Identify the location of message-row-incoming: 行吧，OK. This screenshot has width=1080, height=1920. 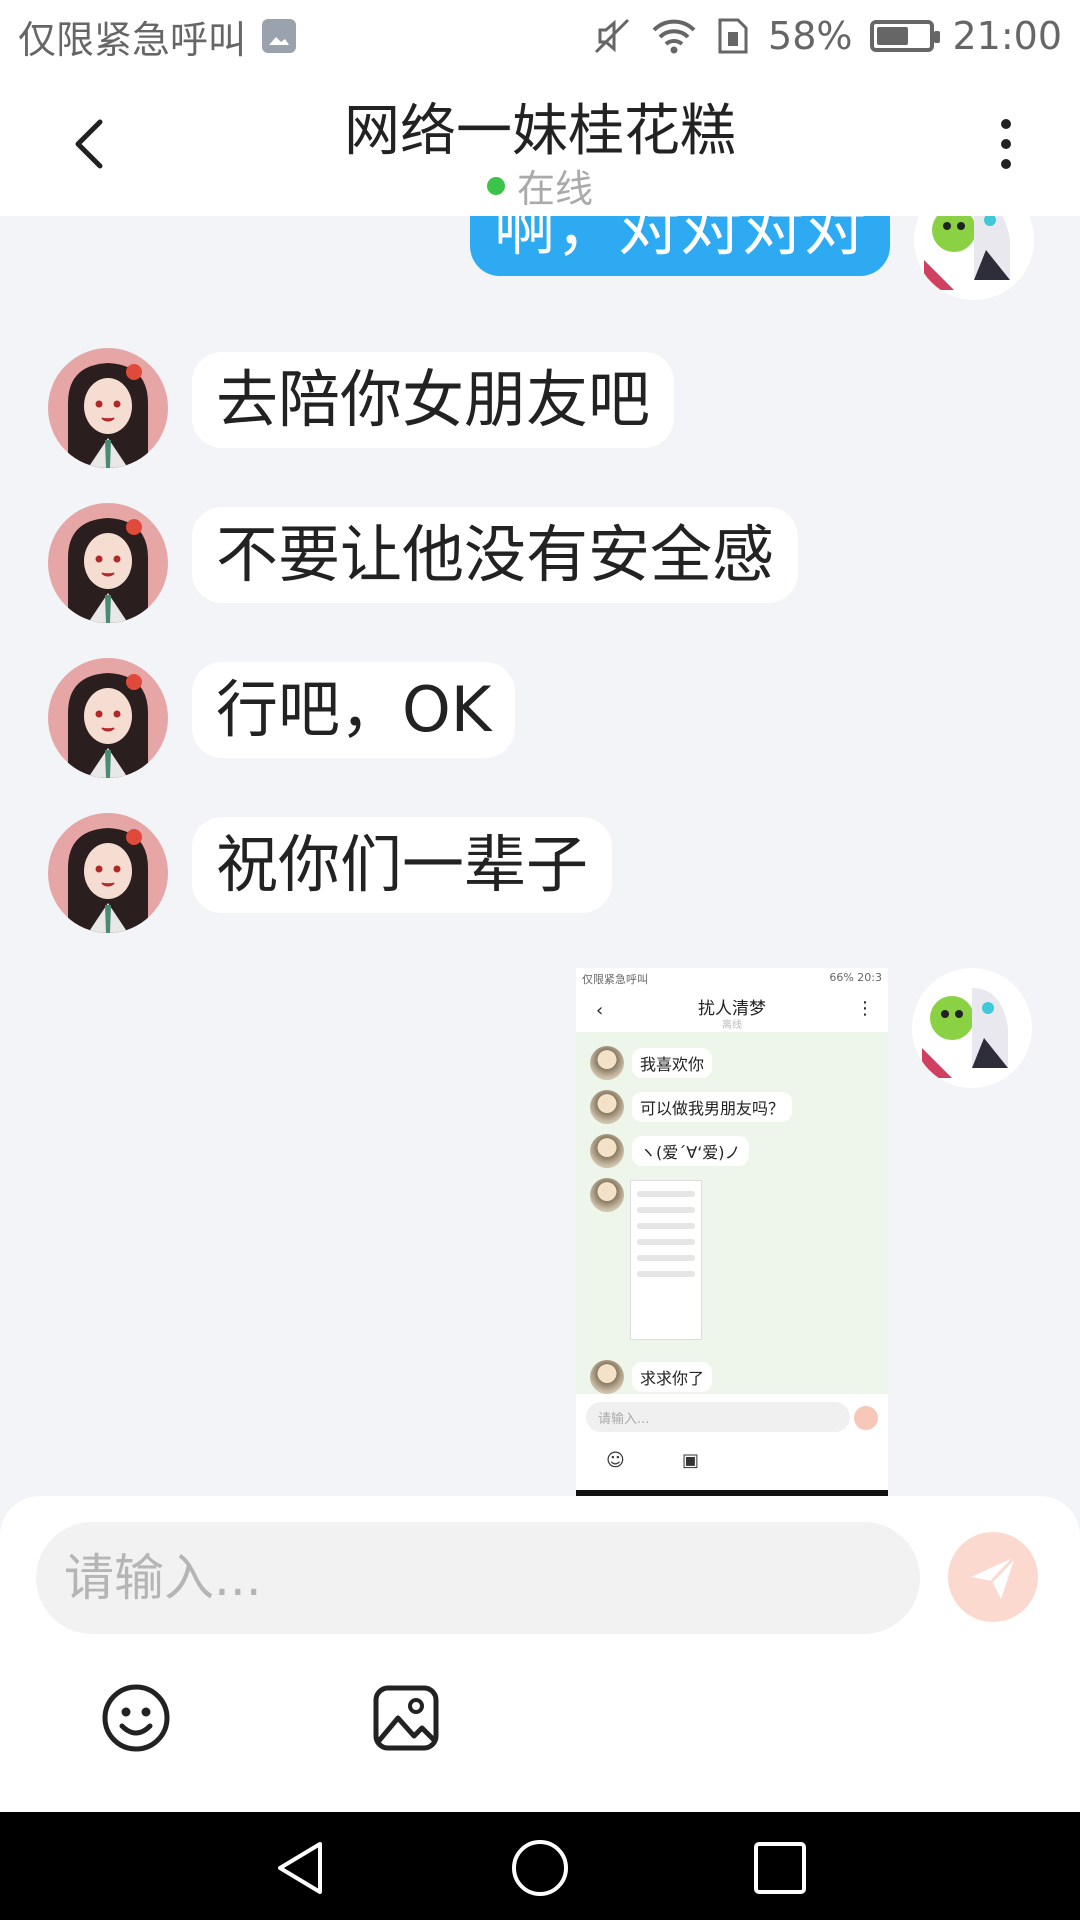
(282, 718).